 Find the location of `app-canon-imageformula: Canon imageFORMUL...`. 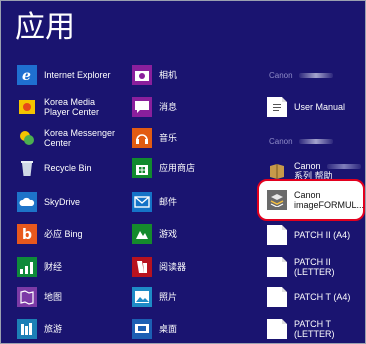

app-canon-imageformula: Canon imageFORMUL... is located at coordinates (316, 200).